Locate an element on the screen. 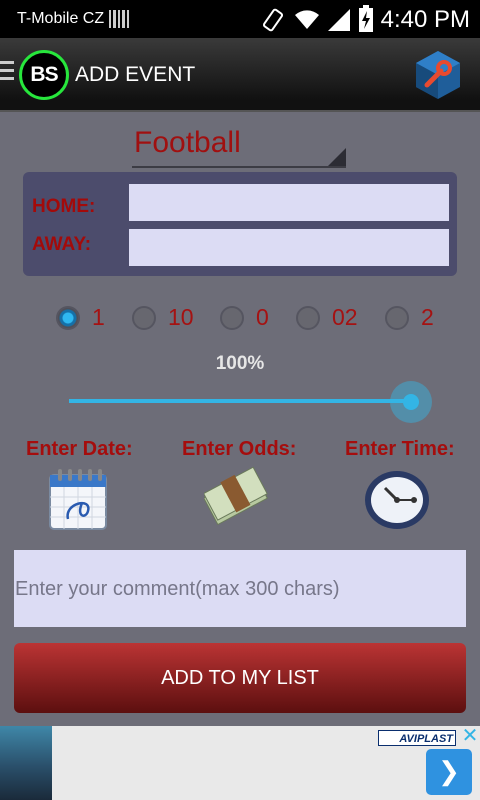  sport-dropdown: Football is located at coordinates (239, 145).